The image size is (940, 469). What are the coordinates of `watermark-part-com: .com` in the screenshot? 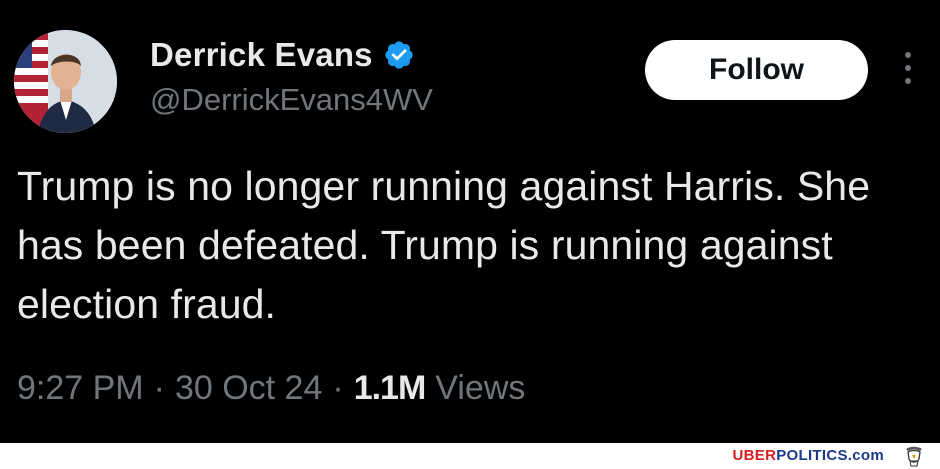 It's located at (865, 455).